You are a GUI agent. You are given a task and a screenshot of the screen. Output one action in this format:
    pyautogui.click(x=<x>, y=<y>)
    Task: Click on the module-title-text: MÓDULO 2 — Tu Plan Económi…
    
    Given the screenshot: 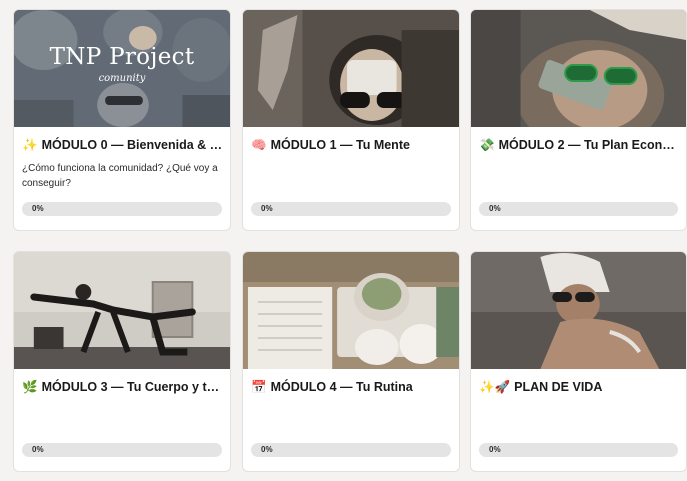 What is the action you would take?
    pyautogui.click(x=589, y=145)
    